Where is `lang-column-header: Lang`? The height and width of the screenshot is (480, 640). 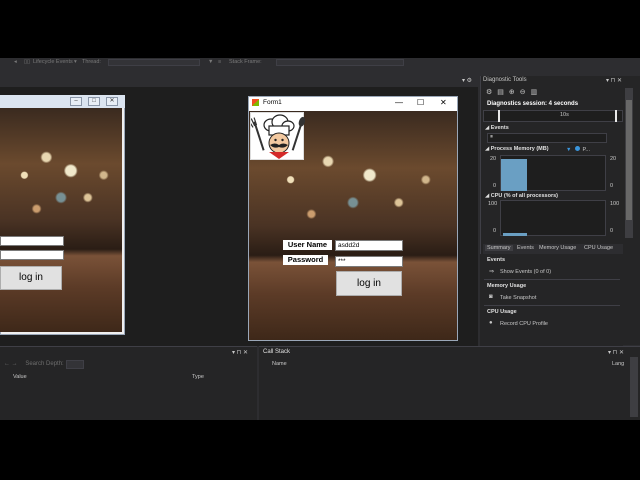 lang-column-header: Lang is located at coordinates (618, 364).